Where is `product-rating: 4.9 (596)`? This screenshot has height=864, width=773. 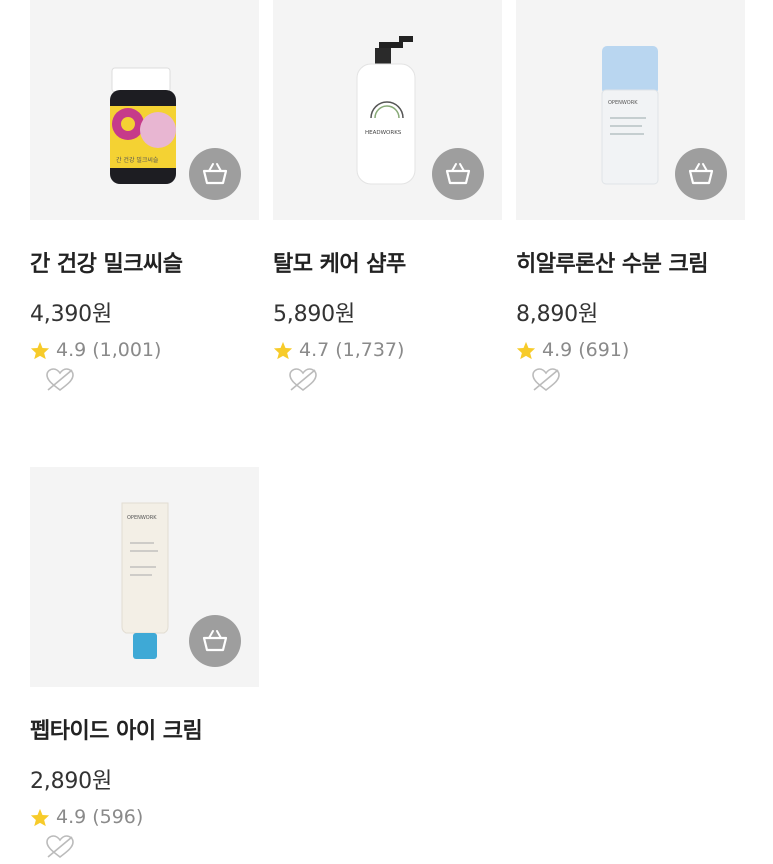
product-rating: 4.9 (596) is located at coordinates (144, 817).